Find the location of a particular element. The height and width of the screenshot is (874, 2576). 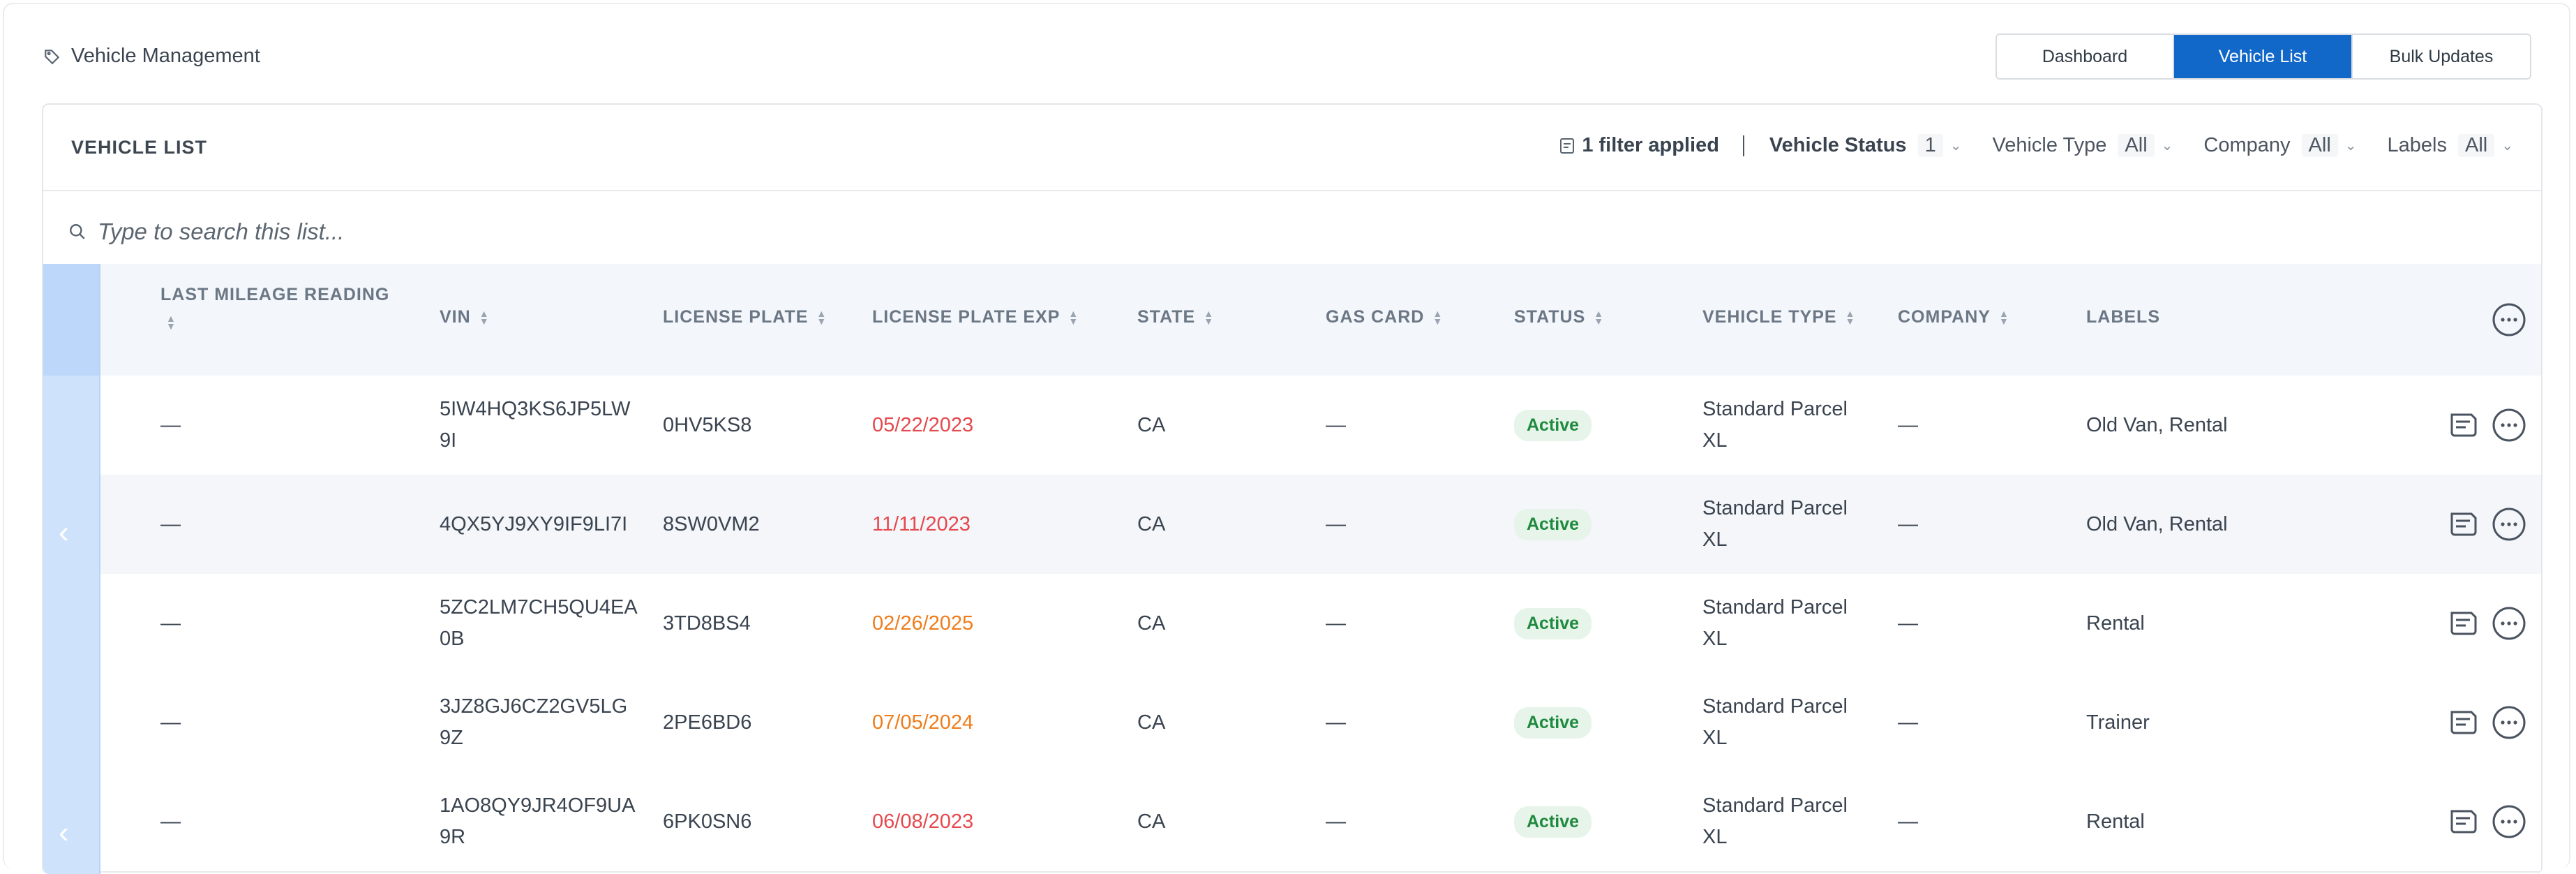

cell-license-plate-exp: 11/11/2023 is located at coordinates (921, 524).